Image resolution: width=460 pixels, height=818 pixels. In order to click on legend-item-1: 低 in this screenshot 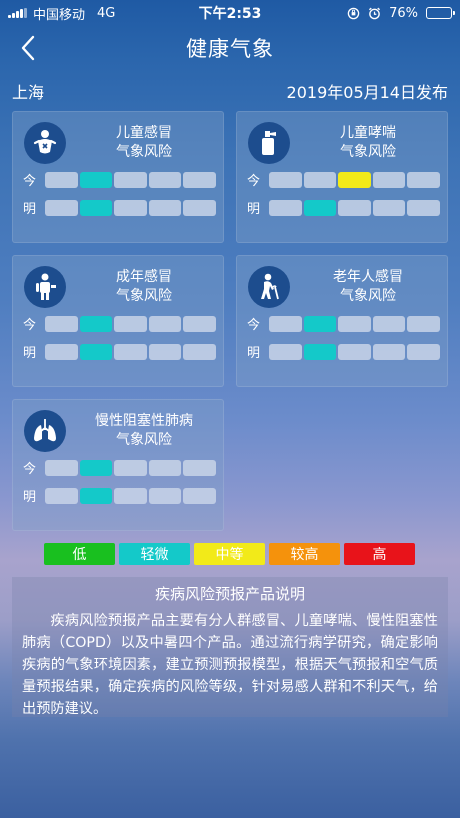, I will do `click(79, 554)`.